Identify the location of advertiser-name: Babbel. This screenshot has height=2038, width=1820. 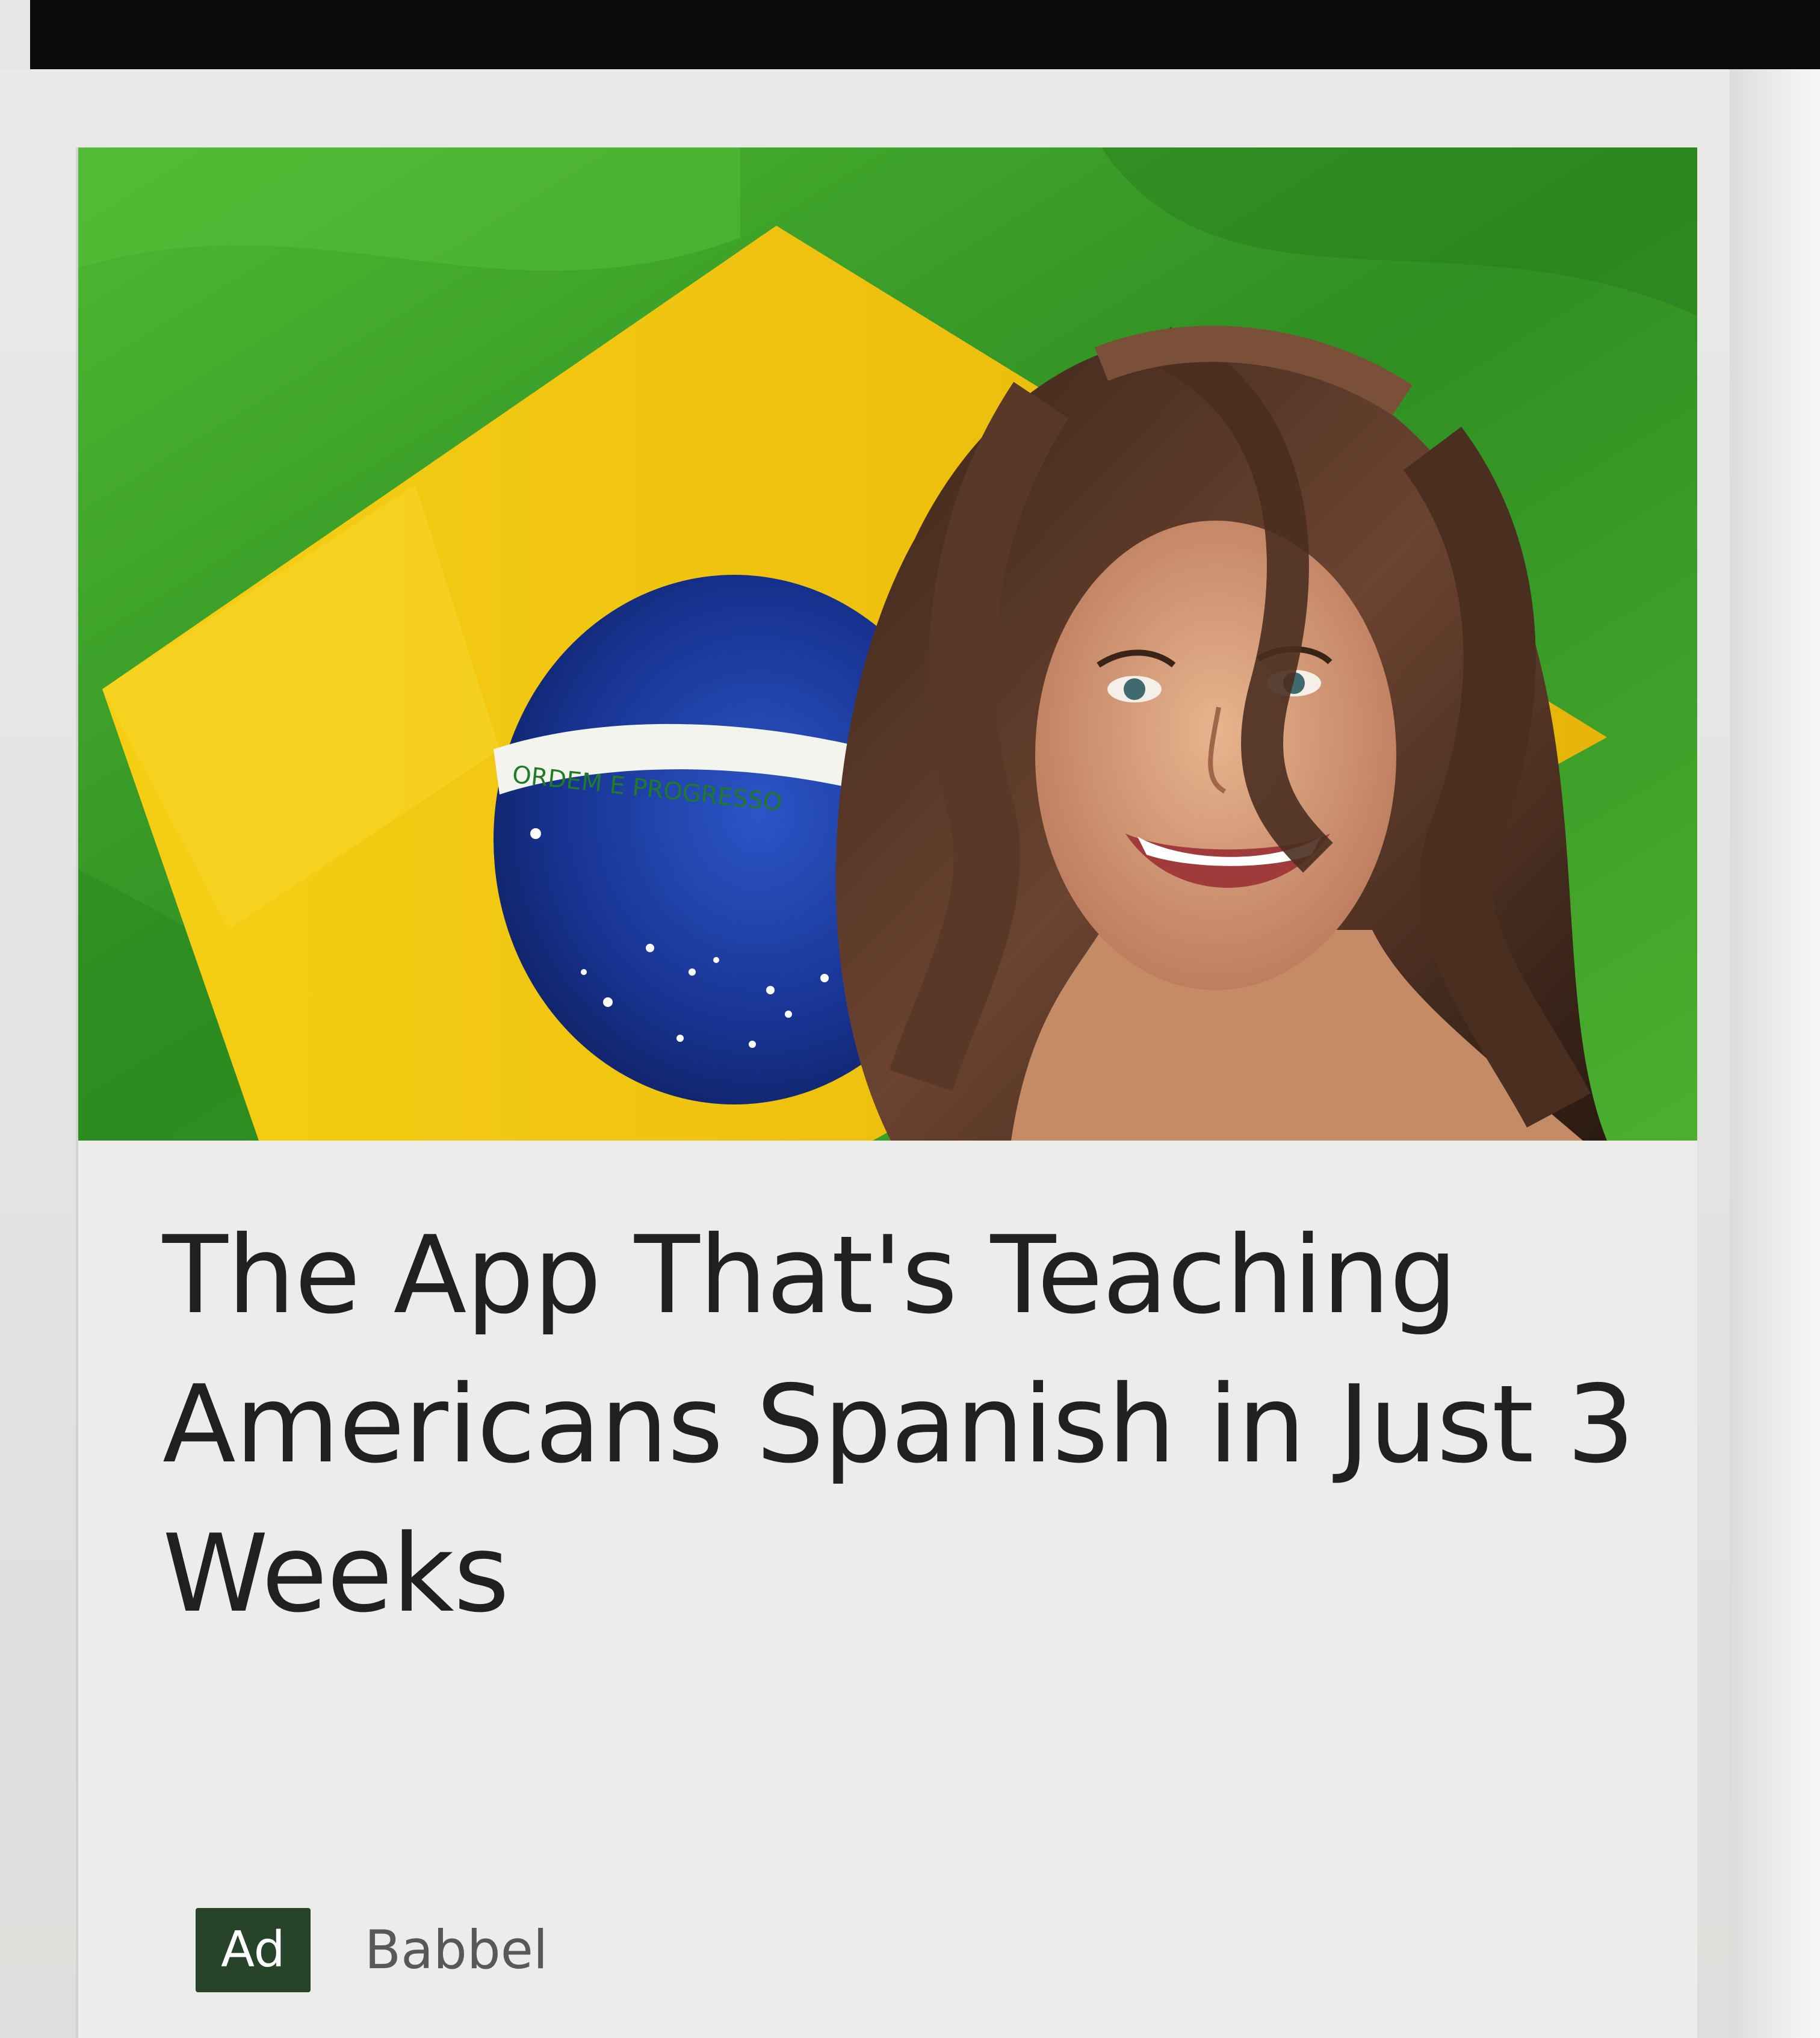
(456, 1950).